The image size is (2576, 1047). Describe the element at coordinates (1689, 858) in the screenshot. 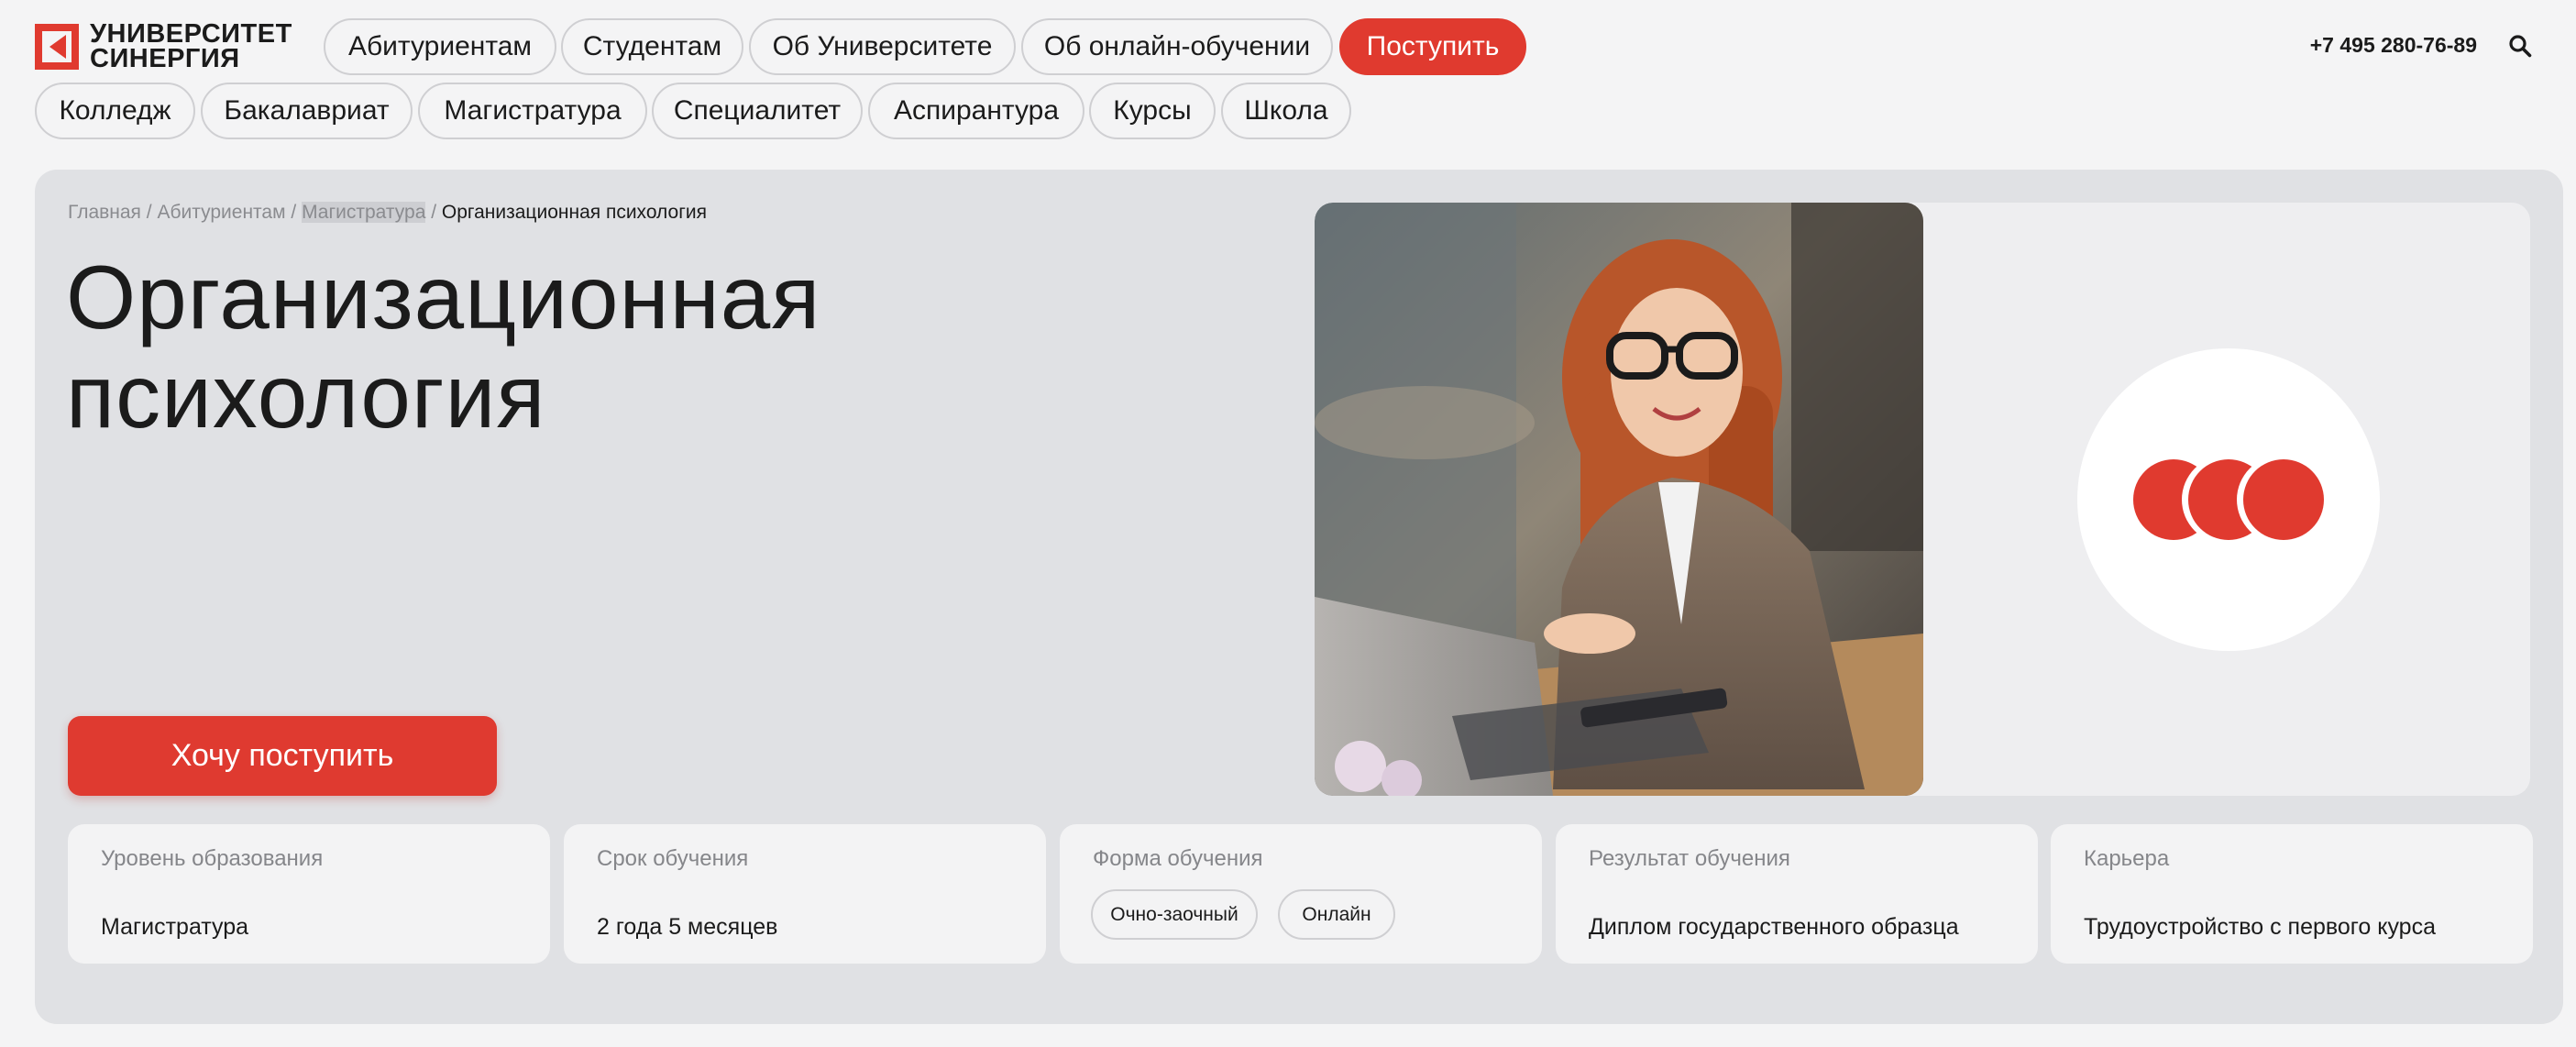

I see `info-card-label: Результат обучения` at that location.